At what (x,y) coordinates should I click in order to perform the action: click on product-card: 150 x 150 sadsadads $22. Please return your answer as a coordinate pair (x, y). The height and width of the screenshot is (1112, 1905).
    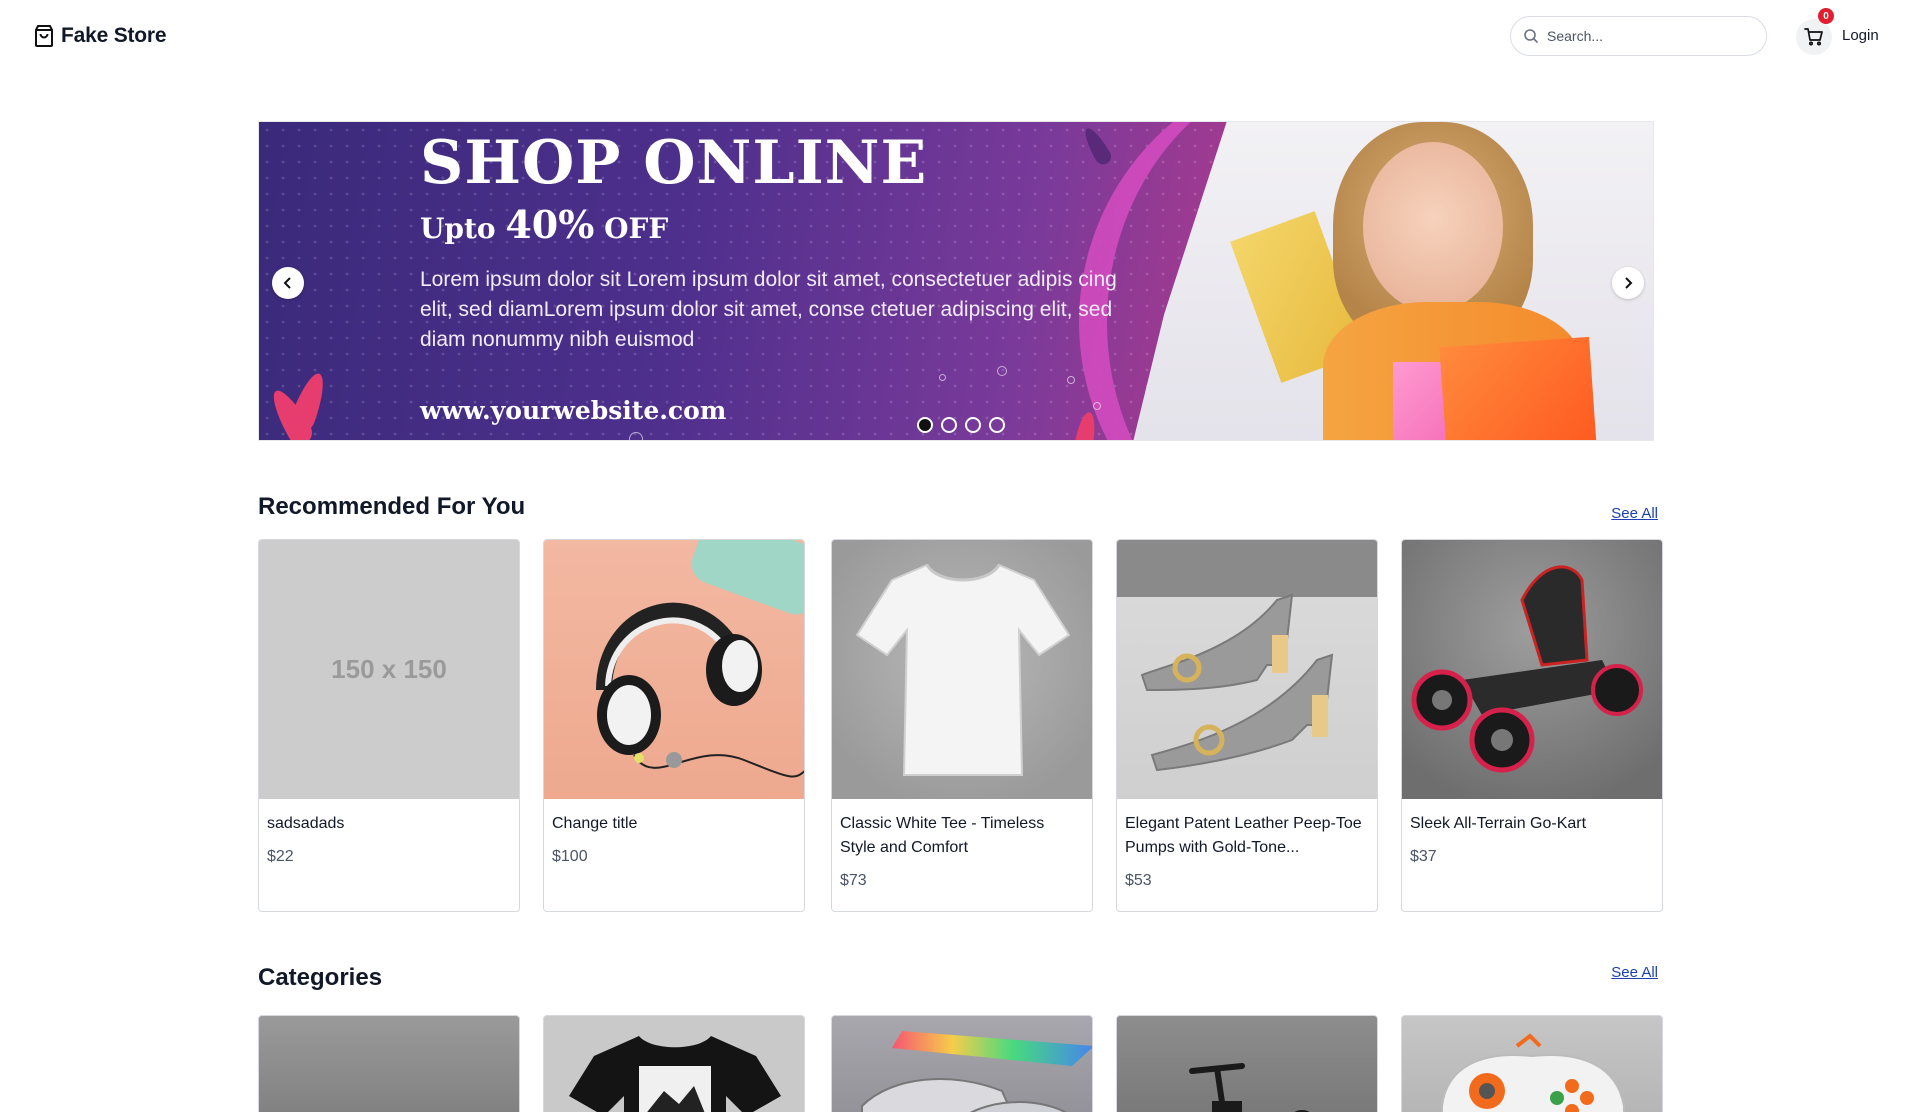
    Looking at the image, I should click on (389, 725).